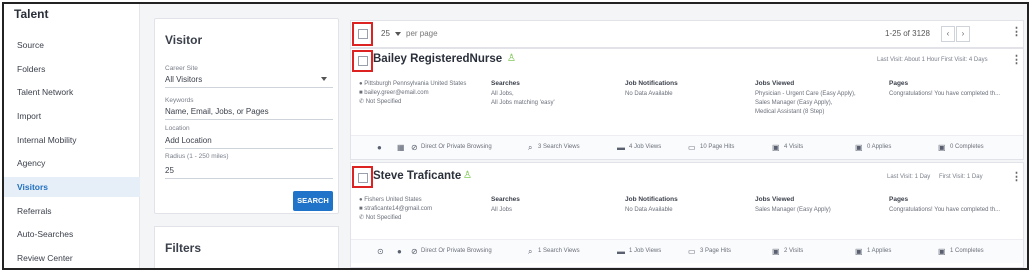 Image resolution: width=1031 pixels, height=272 pixels. I want to click on sidebar-title: Talent, so click(31, 14).